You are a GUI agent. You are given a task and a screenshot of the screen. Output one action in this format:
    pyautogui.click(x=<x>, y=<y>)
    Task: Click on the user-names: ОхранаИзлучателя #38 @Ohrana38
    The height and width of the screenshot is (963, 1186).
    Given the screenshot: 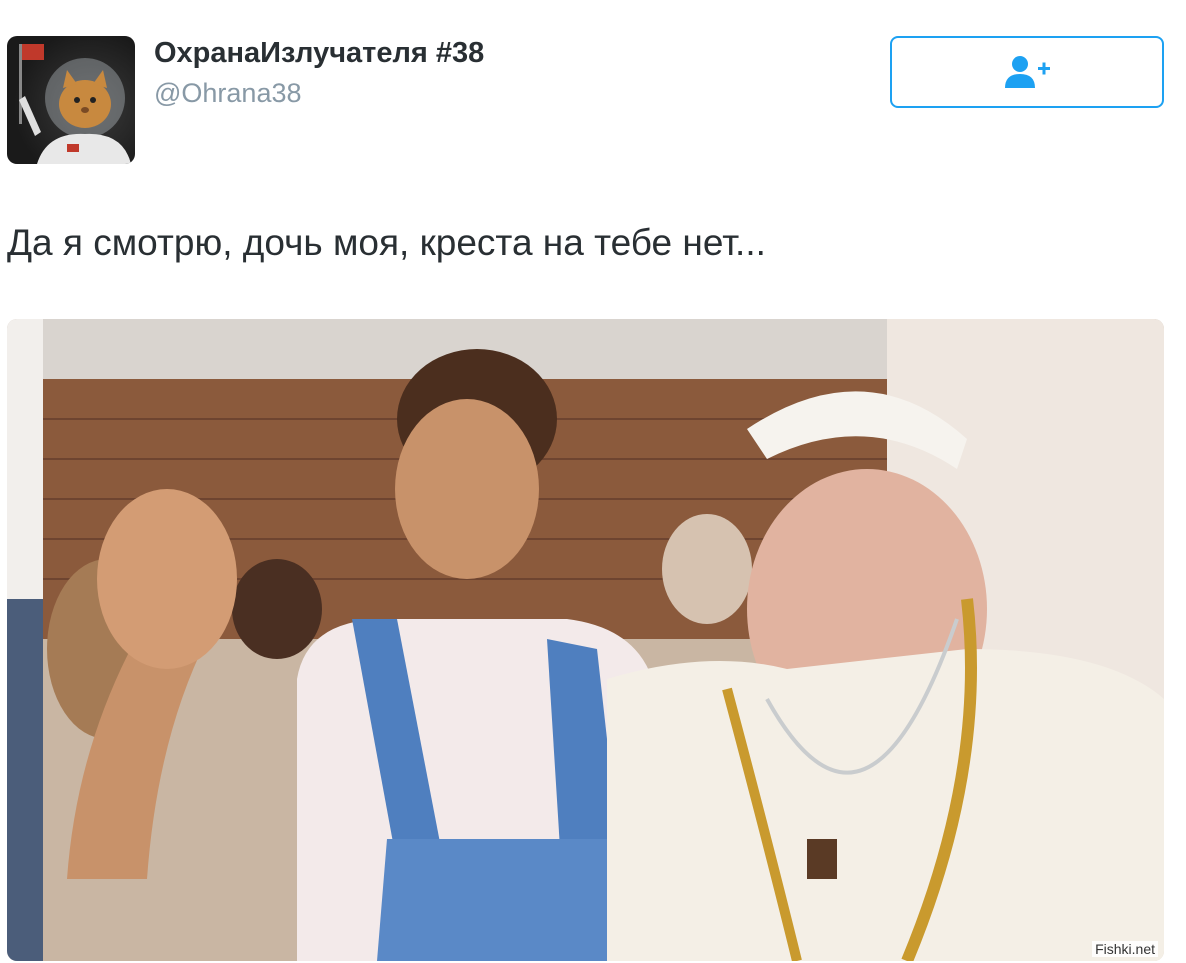 What is the action you would take?
    pyautogui.click(x=319, y=73)
    